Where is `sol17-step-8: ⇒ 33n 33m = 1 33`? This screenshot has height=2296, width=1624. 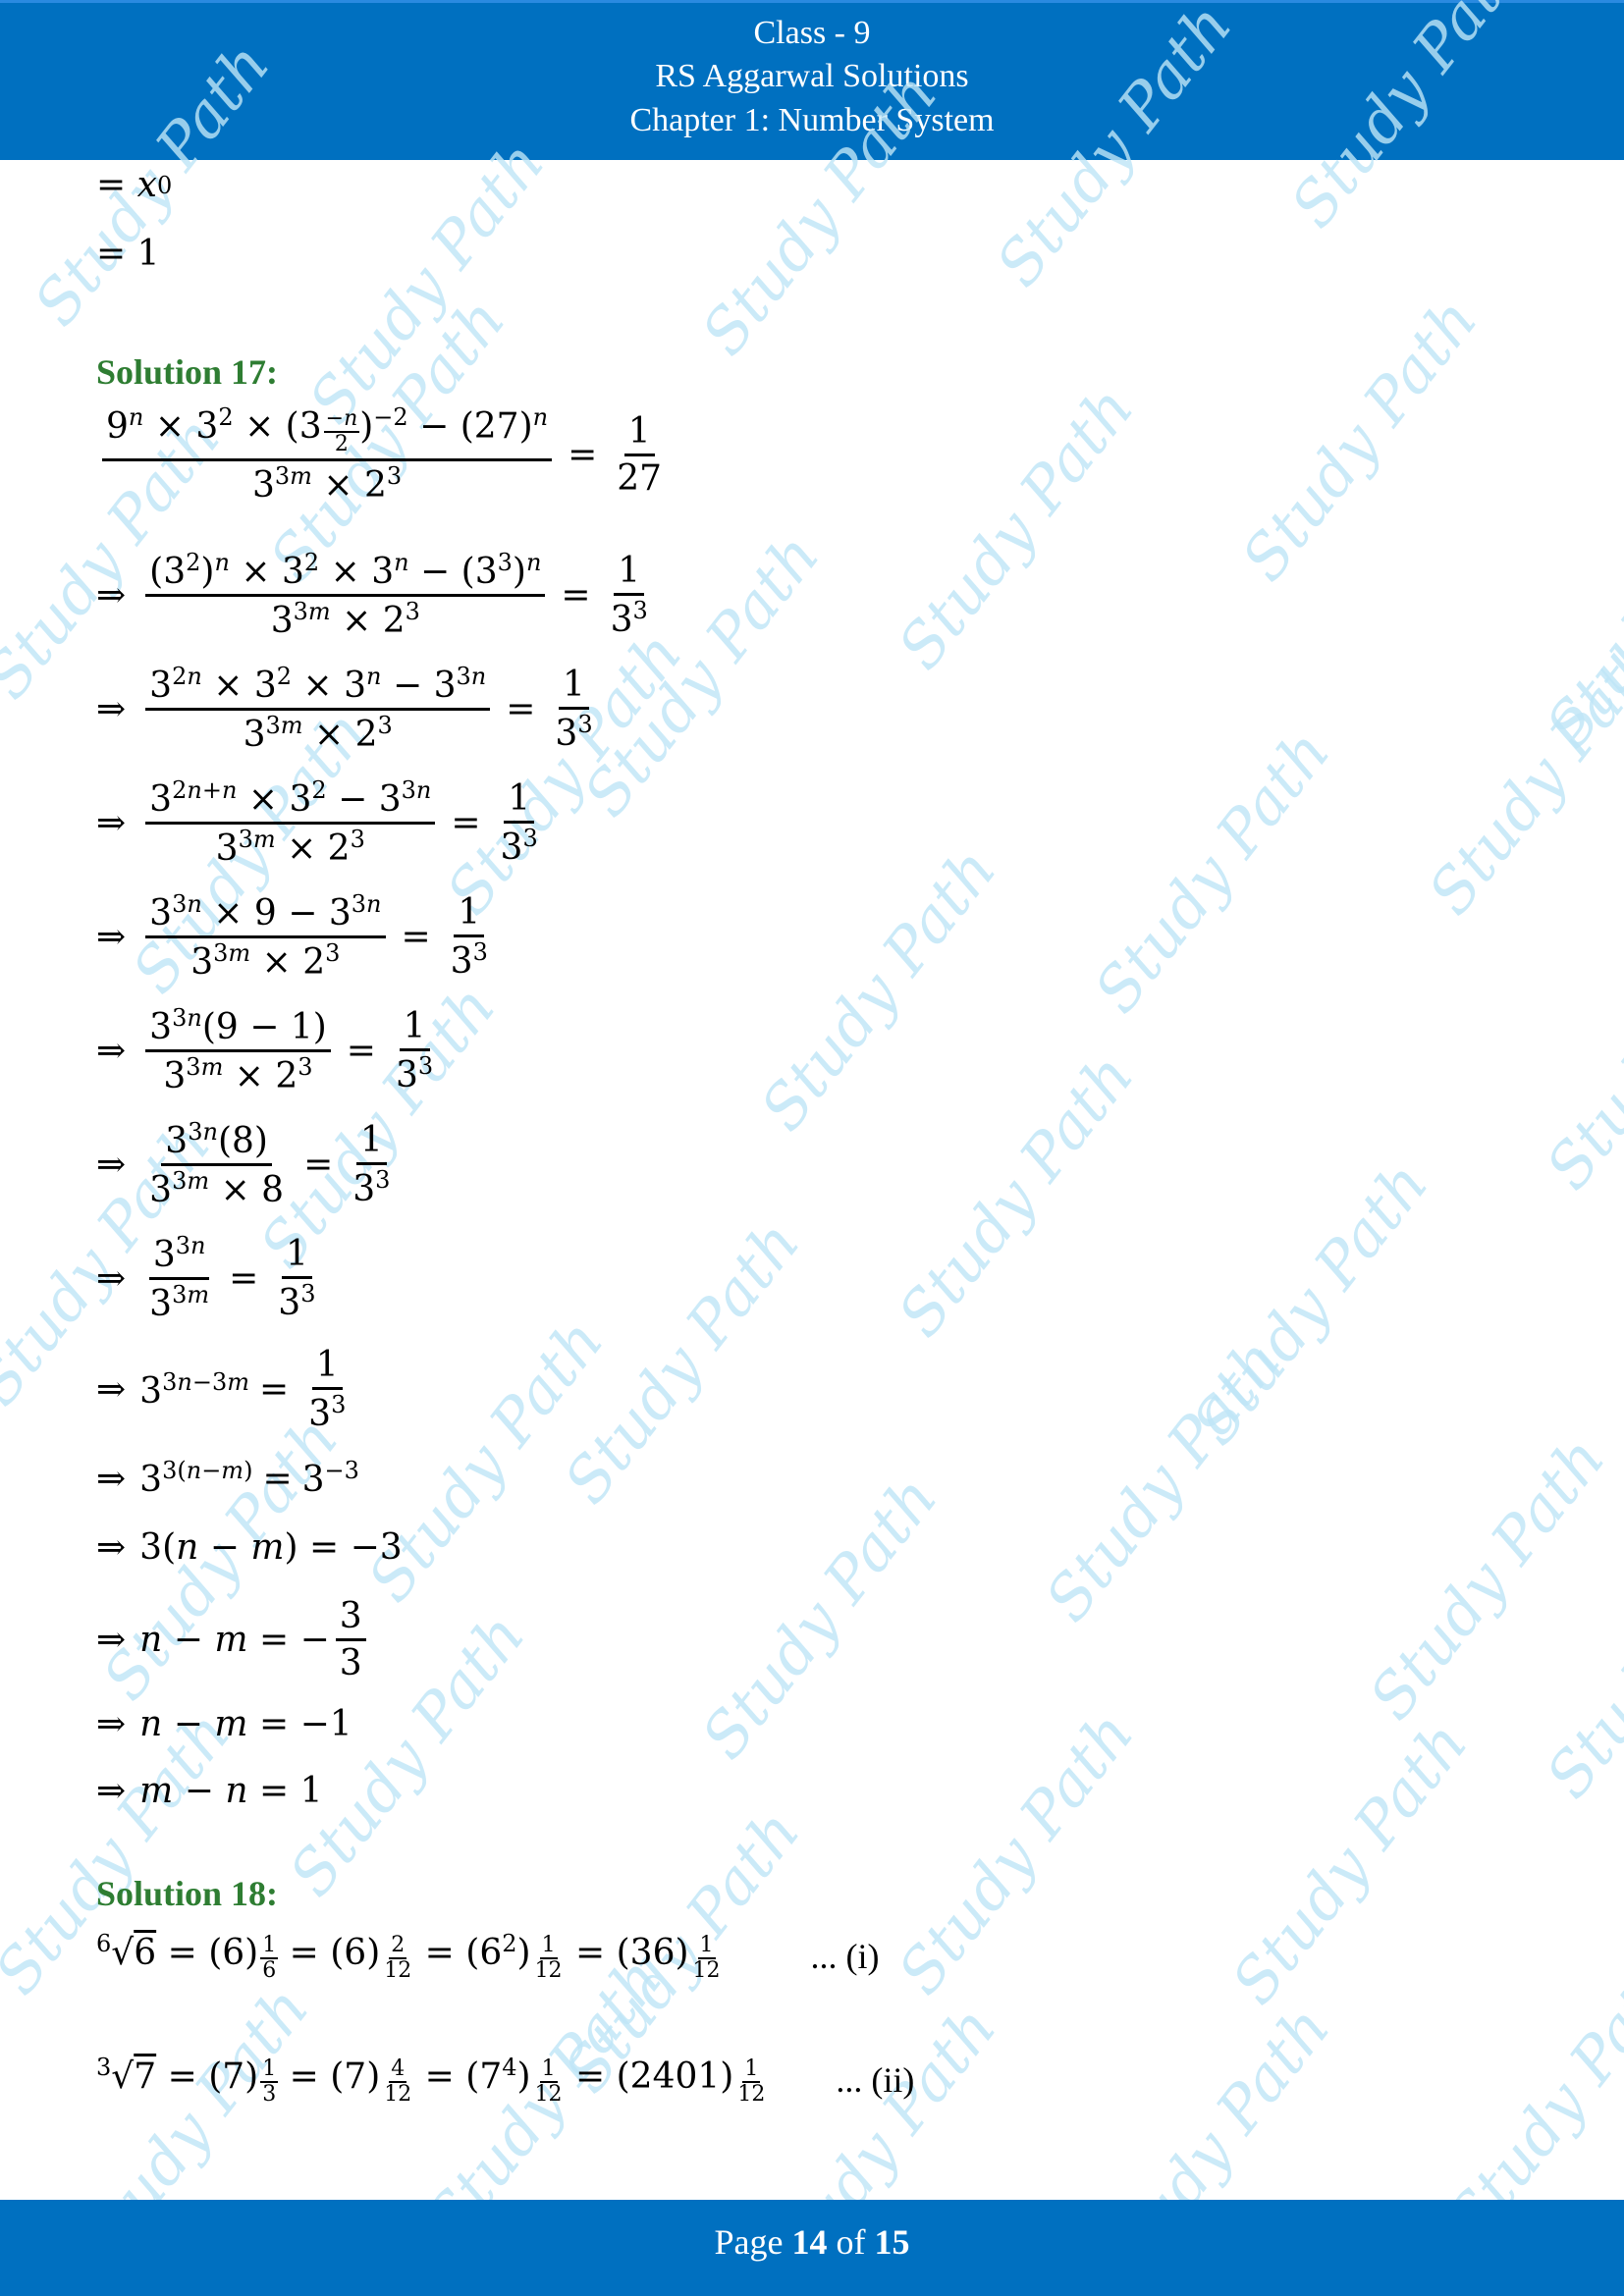 sol17-step-8: ⇒ 33n 33m = 1 33 is located at coordinates (206, 1278).